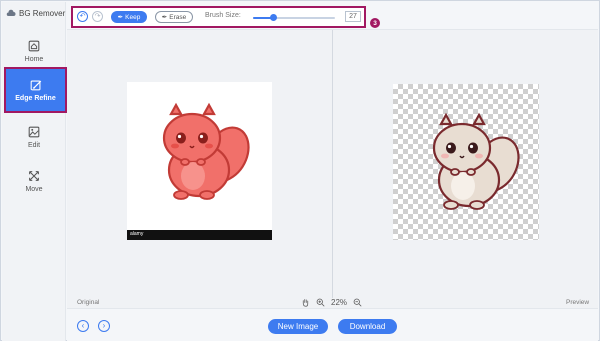  Describe the element at coordinates (42, 13) in the screenshot. I see `app-title: BG Remover` at that location.